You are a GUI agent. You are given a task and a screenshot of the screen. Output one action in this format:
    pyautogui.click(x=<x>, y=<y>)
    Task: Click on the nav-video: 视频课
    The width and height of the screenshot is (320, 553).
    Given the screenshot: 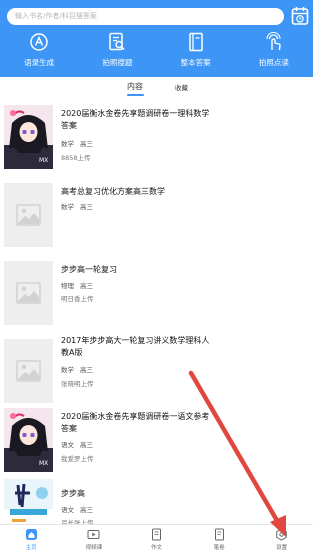 What is the action you would take?
    pyautogui.click(x=94, y=539)
    